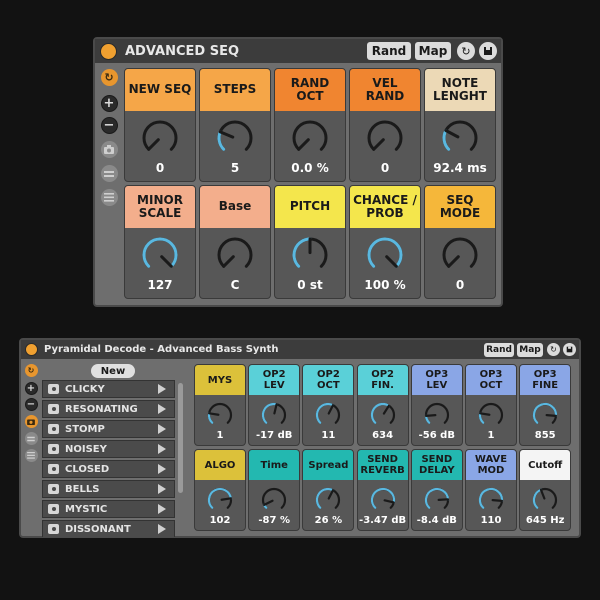 This screenshot has height=600, width=600. I want to click on preset-name: CLICKY, so click(85, 389).